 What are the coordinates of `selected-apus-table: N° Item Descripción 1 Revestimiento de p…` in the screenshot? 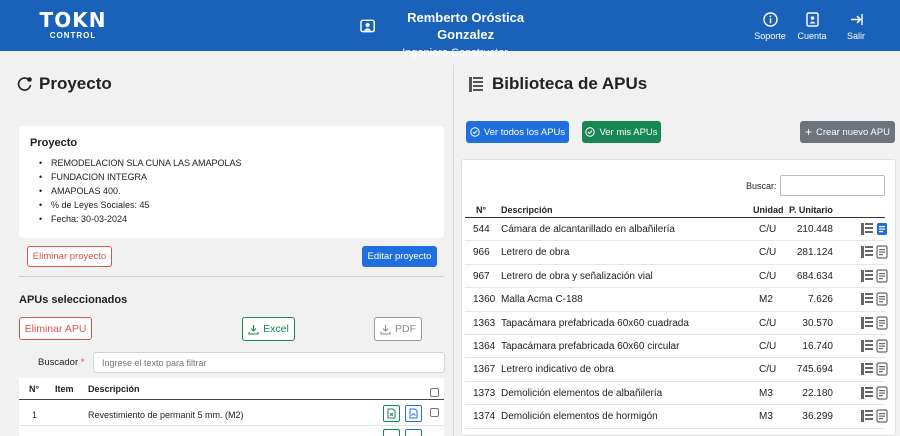 It's located at (231, 407).